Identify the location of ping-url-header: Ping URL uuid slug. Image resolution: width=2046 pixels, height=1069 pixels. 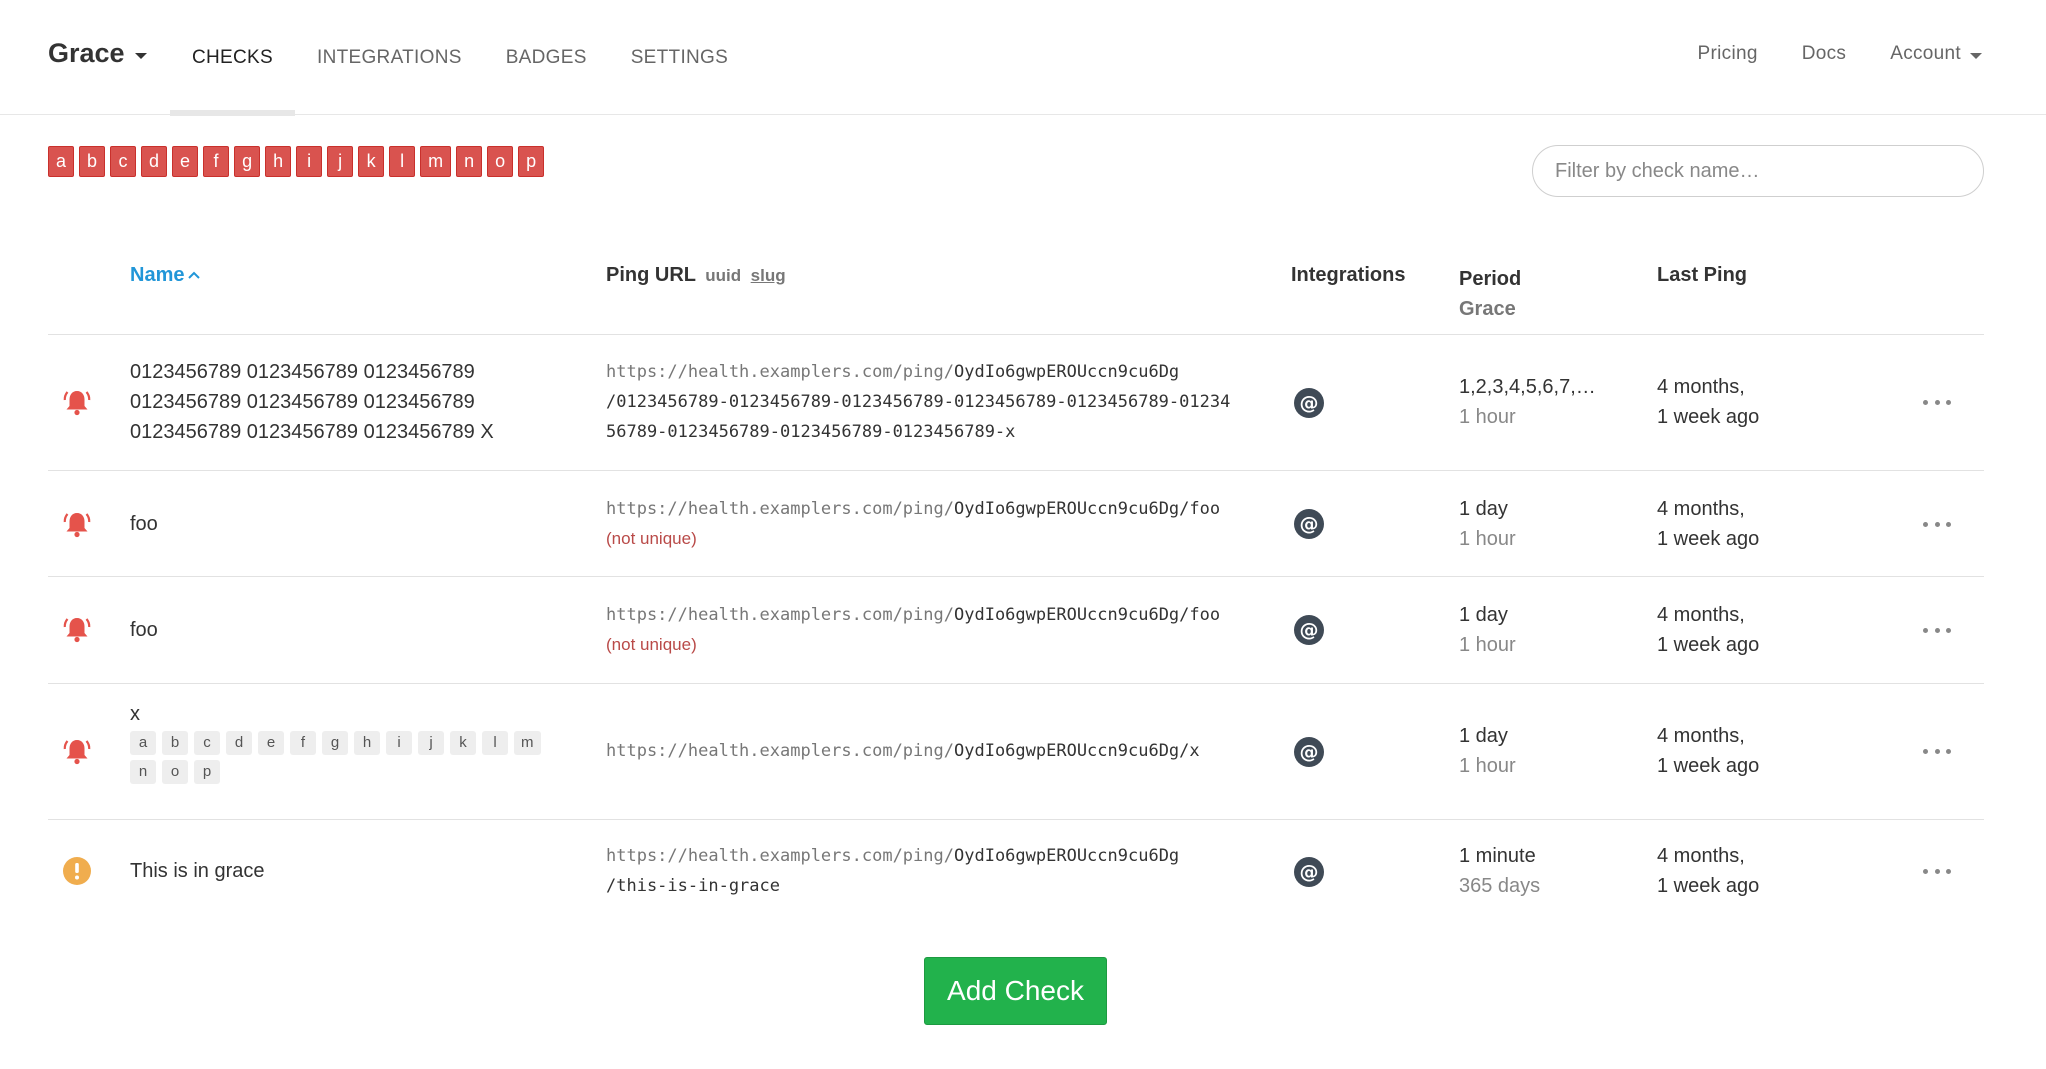
(696, 275).